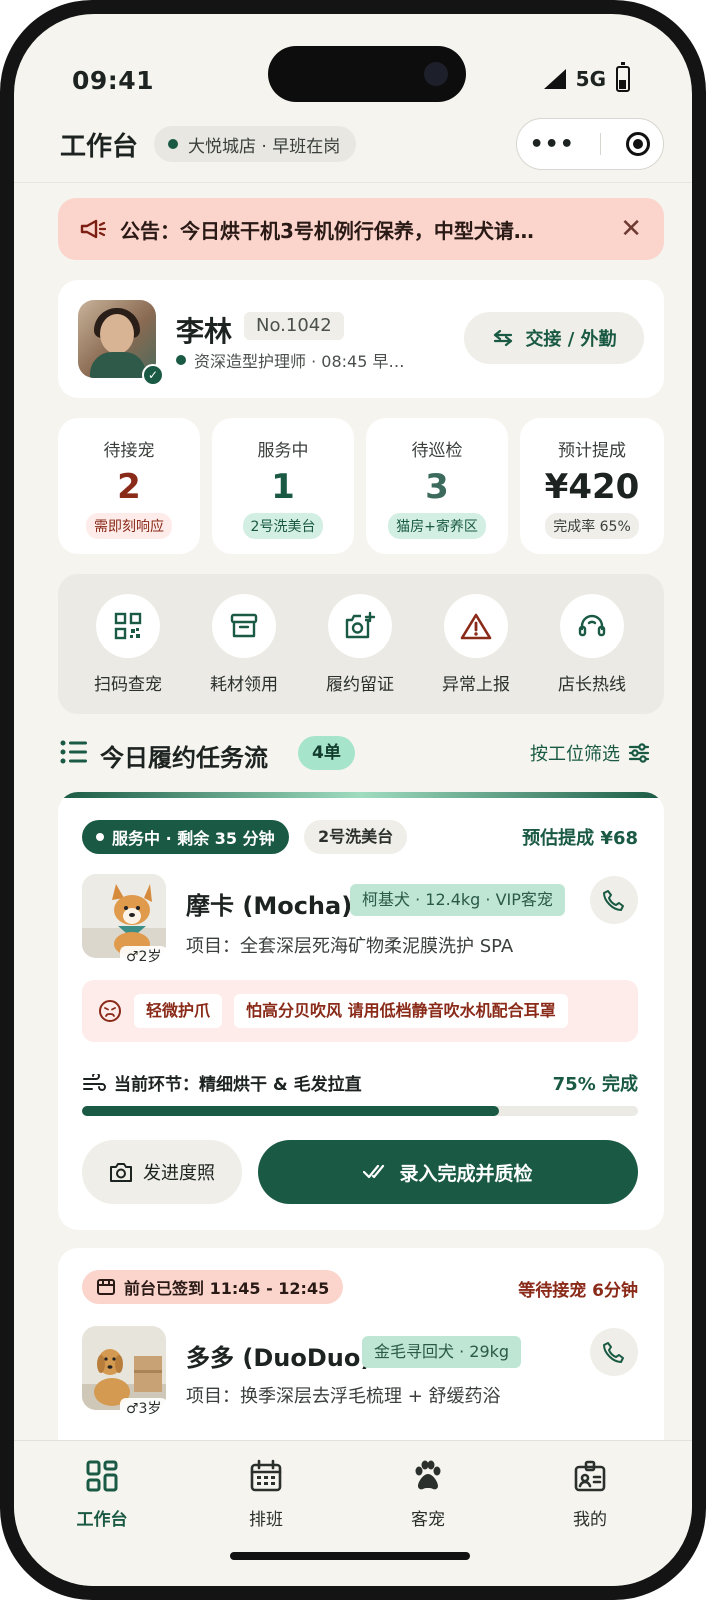  Describe the element at coordinates (601, 144) in the screenshot. I see `capsule-divider` at that location.